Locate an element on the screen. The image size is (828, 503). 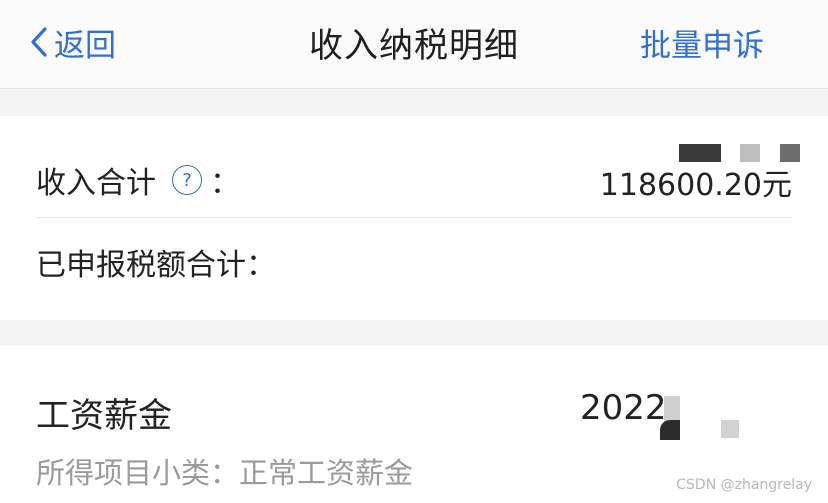
row-divider is located at coordinates (414, 217).